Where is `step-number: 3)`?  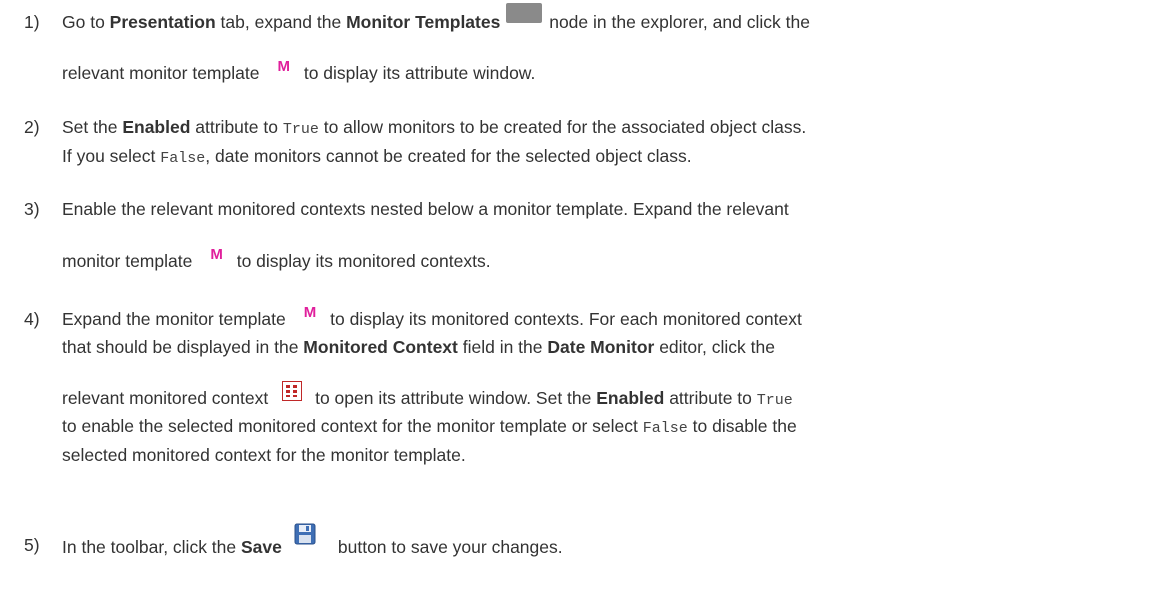
step-number: 3) is located at coordinates (32, 209).